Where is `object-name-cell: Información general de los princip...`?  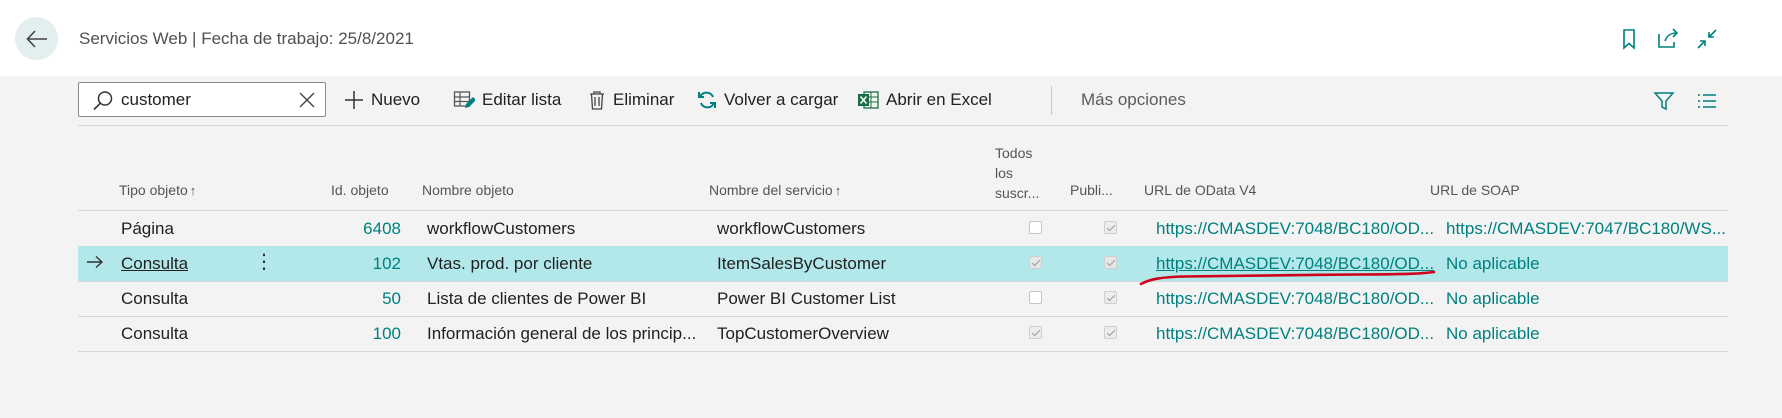
object-name-cell: Información general de los princip... is located at coordinates (562, 333).